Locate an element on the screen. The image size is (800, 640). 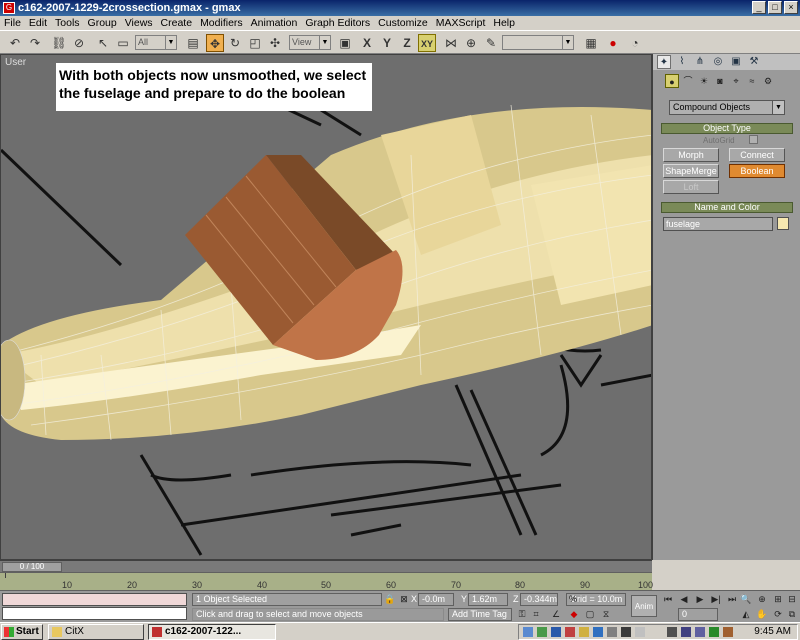
maximize-viewport-icon: ⧉ is located at coordinates (792, 614).